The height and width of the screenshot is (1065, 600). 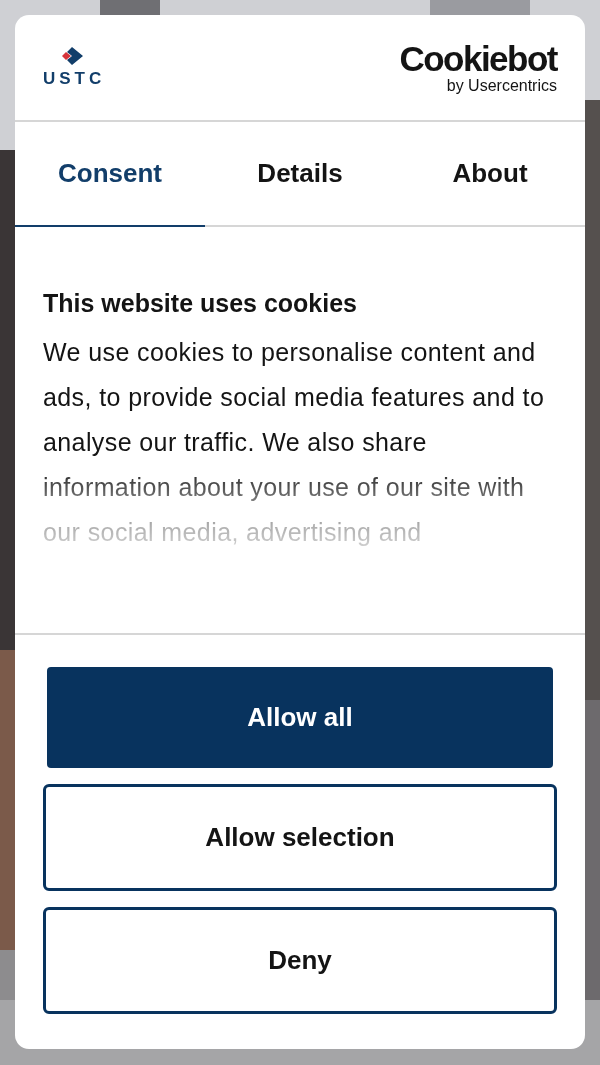 What do you see at coordinates (300, 174) in the screenshot?
I see `tab: Details` at bounding box center [300, 174].